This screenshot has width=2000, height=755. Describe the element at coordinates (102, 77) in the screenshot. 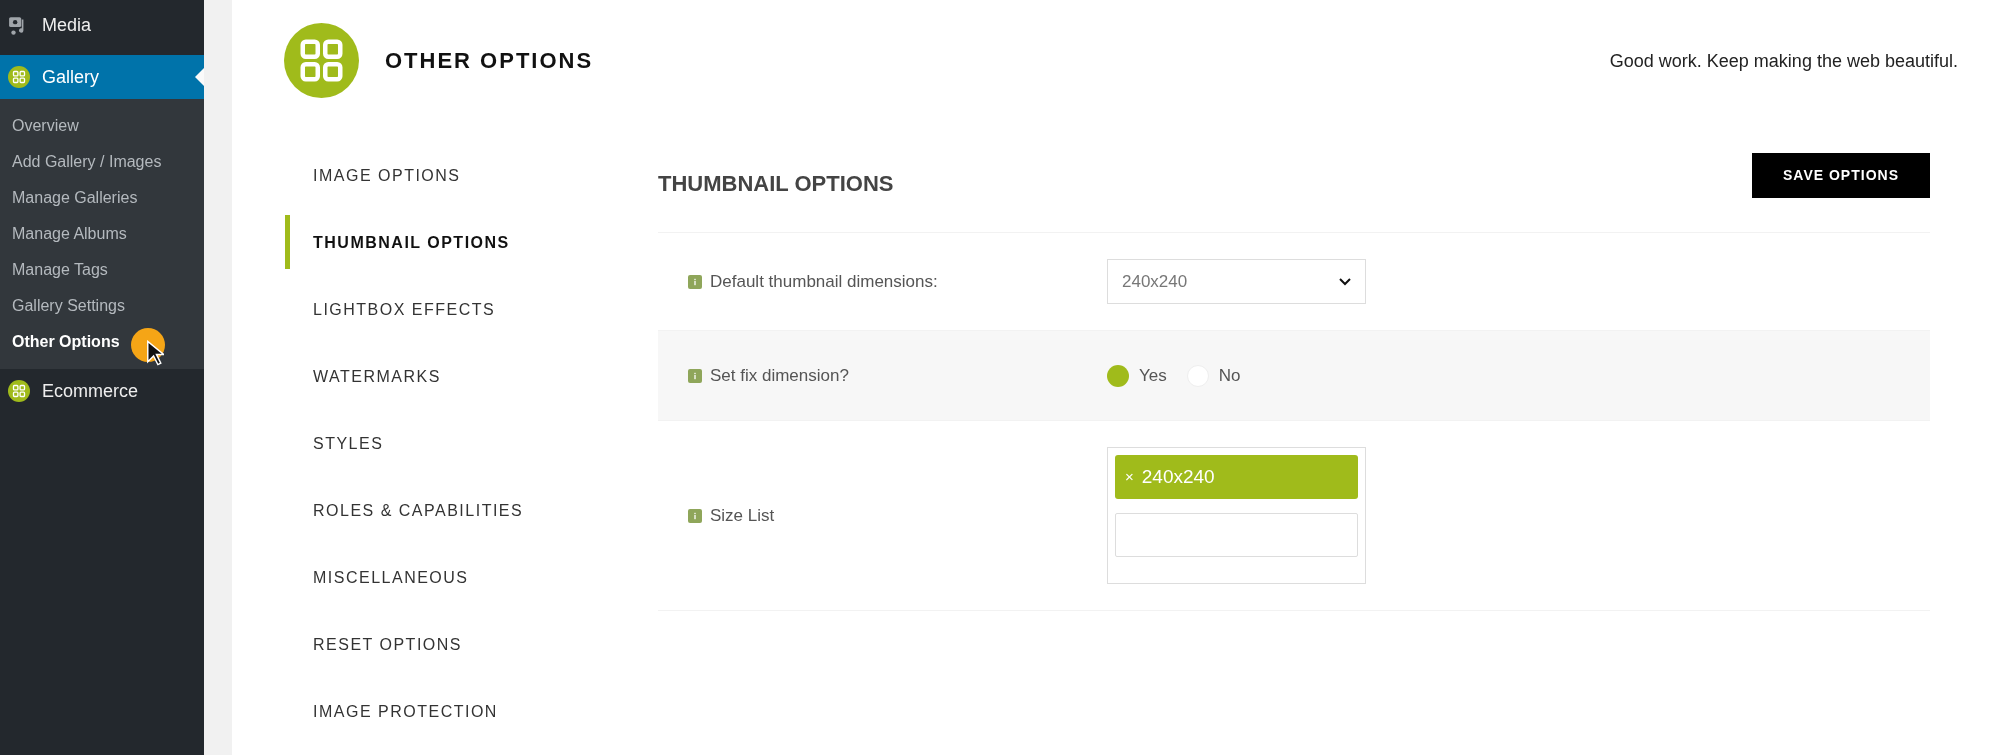

I see `admin-menu-item: Gallery` at that location.